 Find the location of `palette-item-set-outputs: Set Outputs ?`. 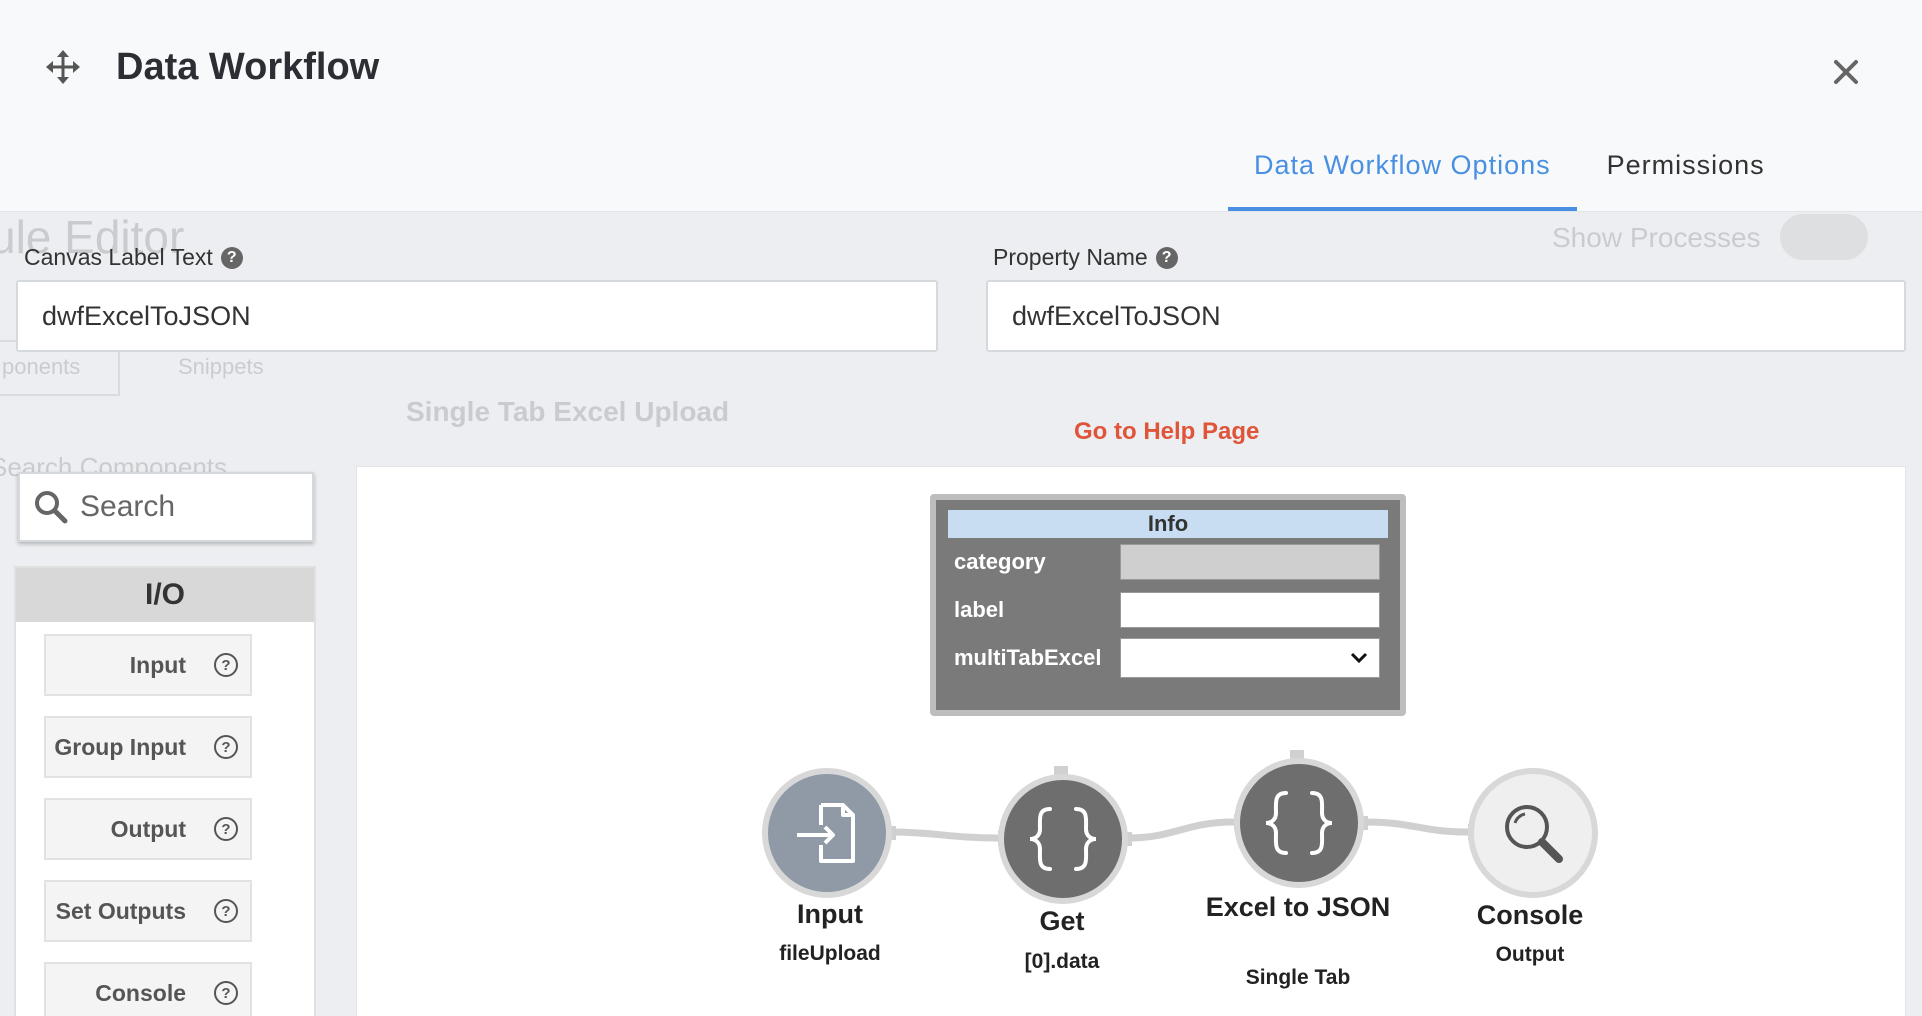

palette-item-set-outputs: Set Outputs ? is located at coordinates (148, 911).